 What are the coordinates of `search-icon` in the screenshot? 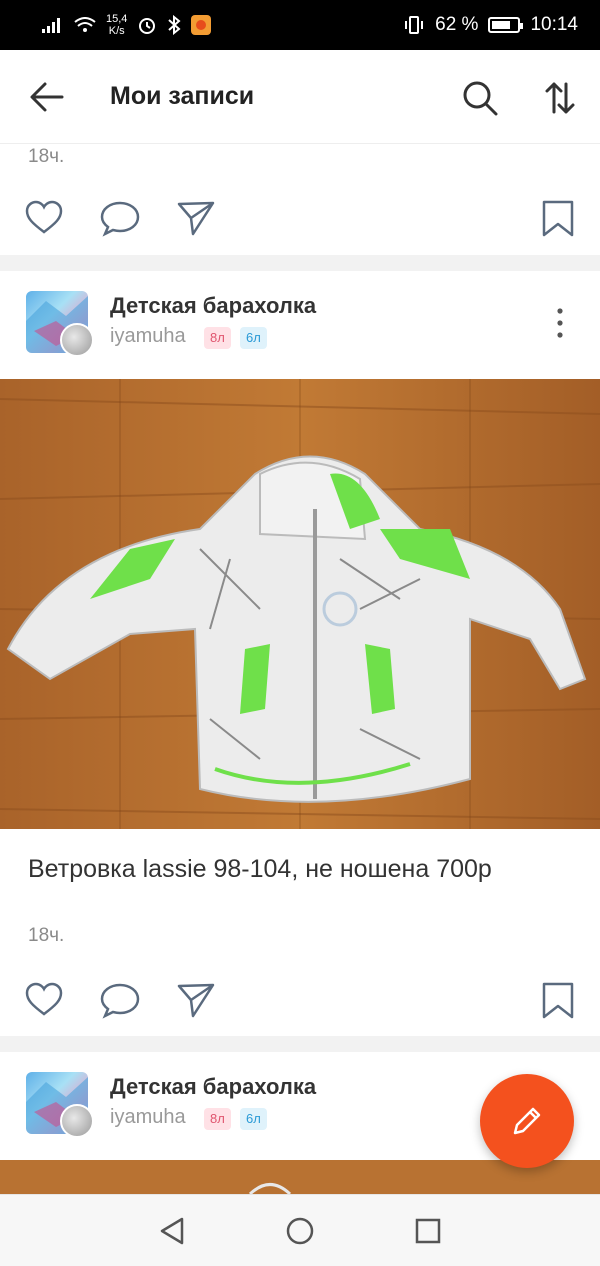 It's located at (480, 98).